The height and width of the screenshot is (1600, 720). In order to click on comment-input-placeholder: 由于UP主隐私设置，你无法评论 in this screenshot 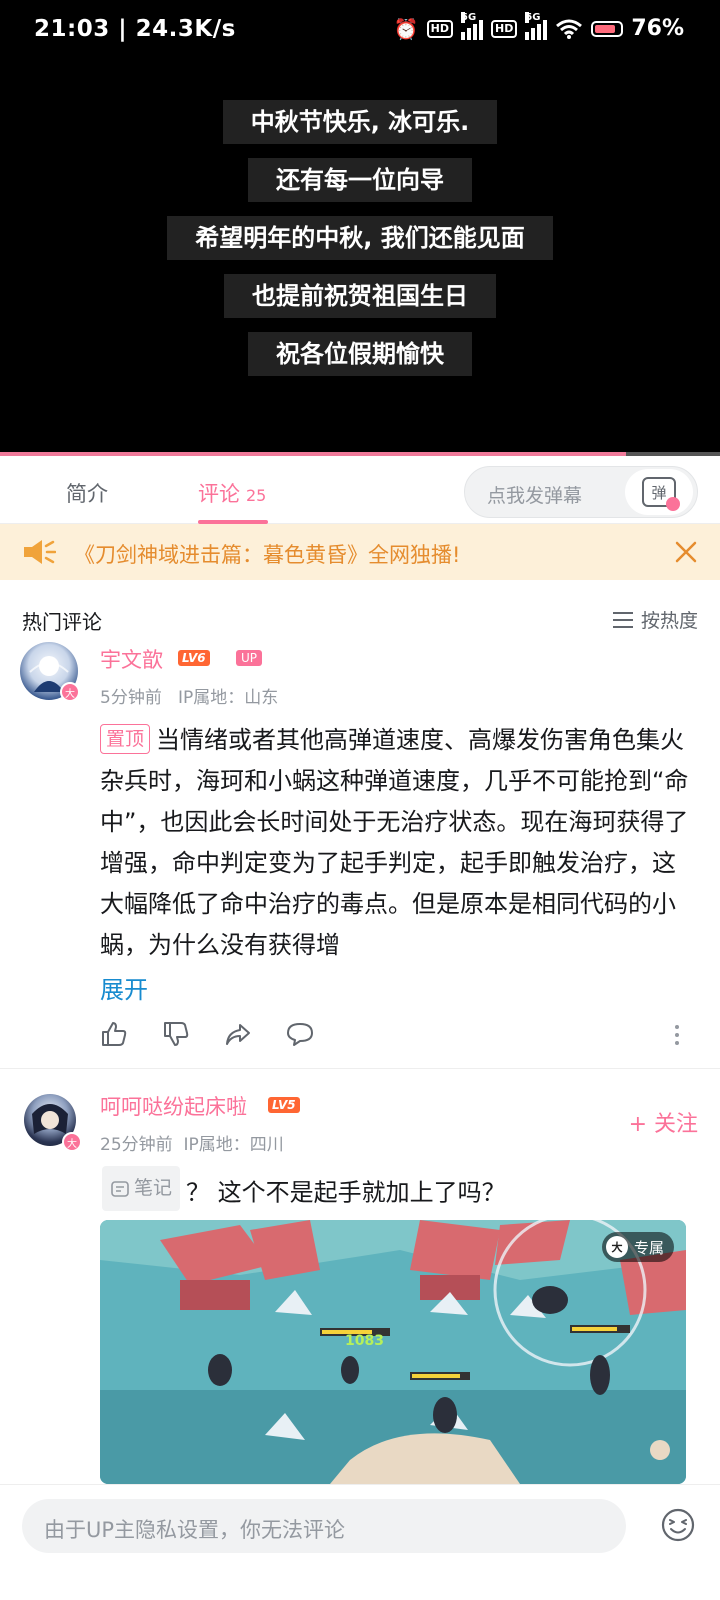, I will do `click(195, 1530)`.